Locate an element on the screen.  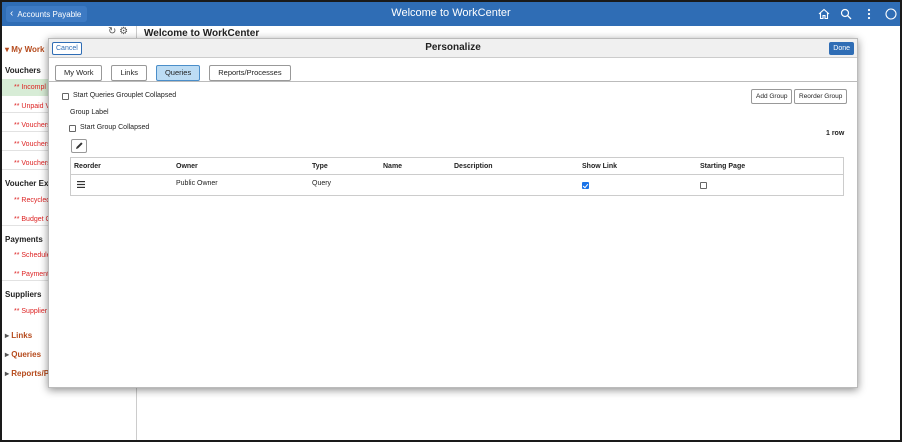
reorder-group-button: Reorder Group is located at coordinates (821, 96).